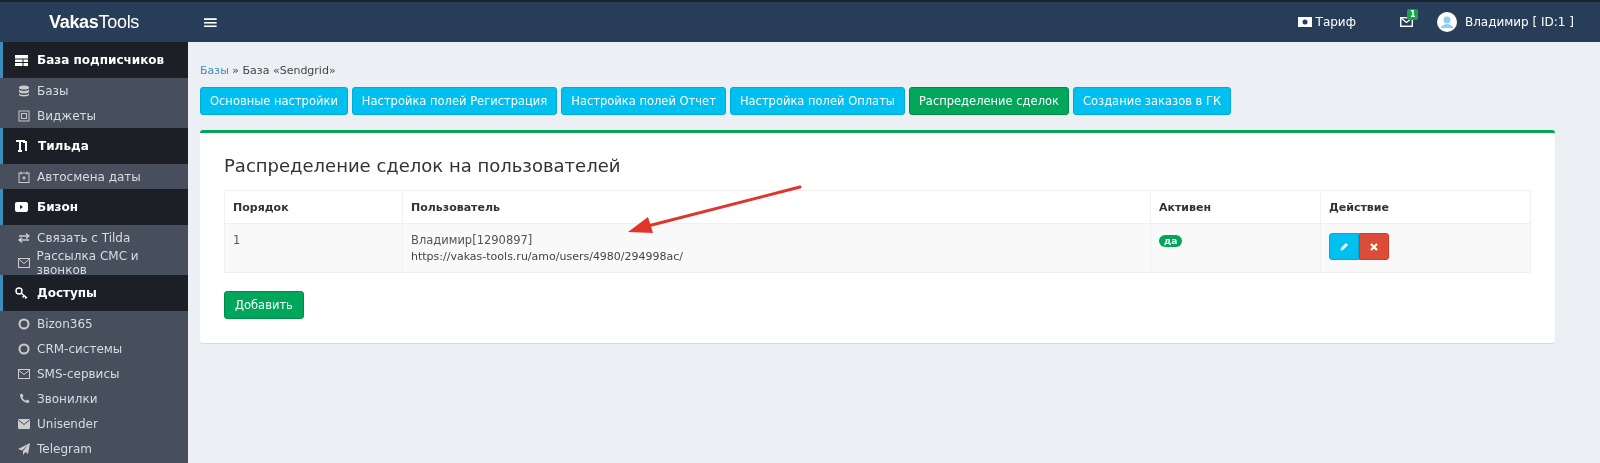 Image resolution: width=1600 pixels, height=463 pixels. What do you see at coordinates (1304, 22) in the screenshot?
I see `banknote-icon` at bounding box center [1304, 22].